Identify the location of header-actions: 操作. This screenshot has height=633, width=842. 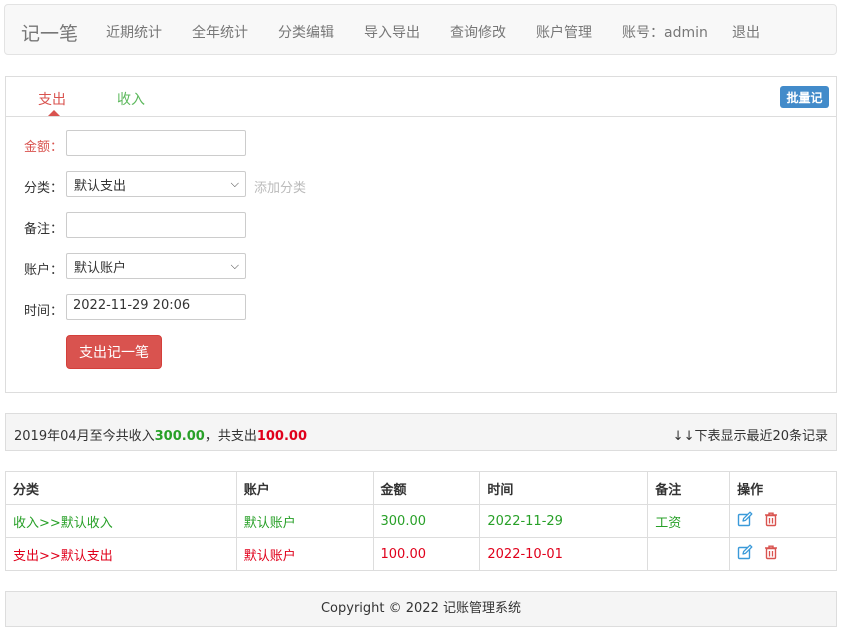
(783, 488).